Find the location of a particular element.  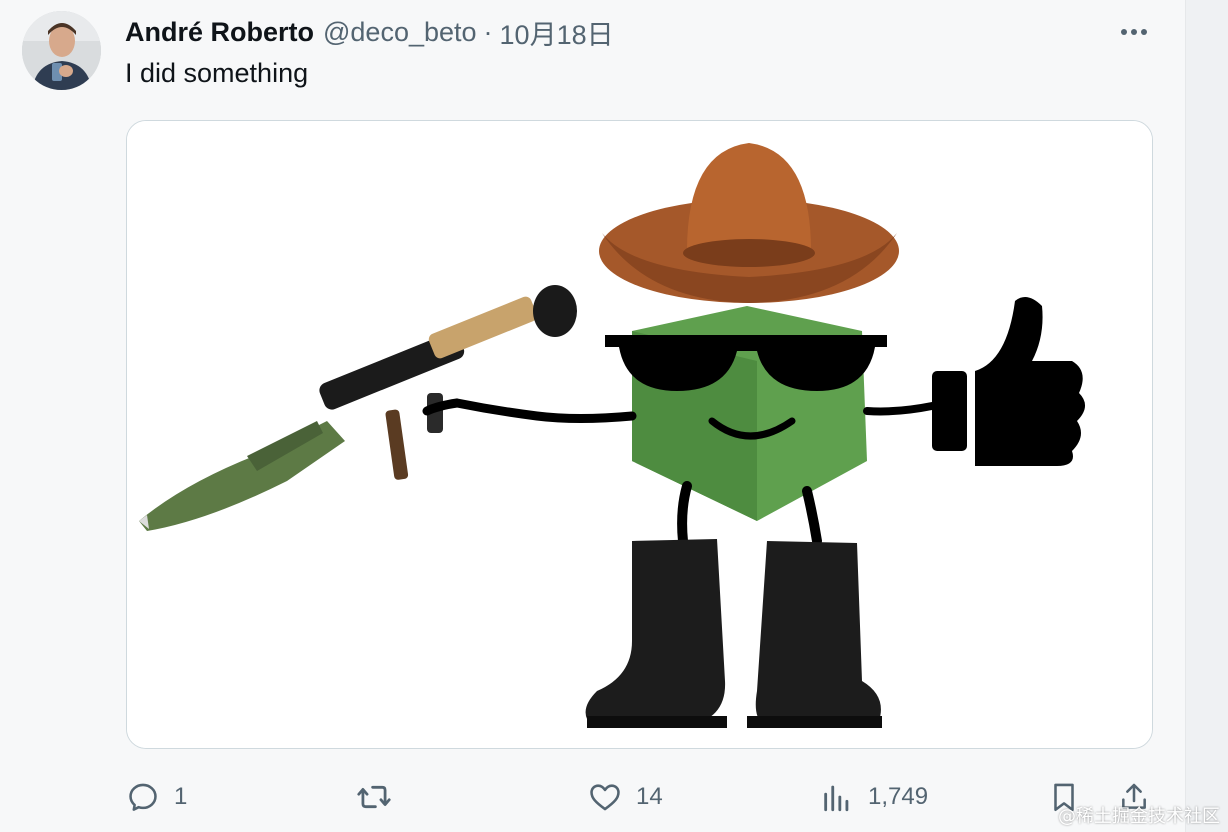

retweet-icon is located at coordinates (374, 797).